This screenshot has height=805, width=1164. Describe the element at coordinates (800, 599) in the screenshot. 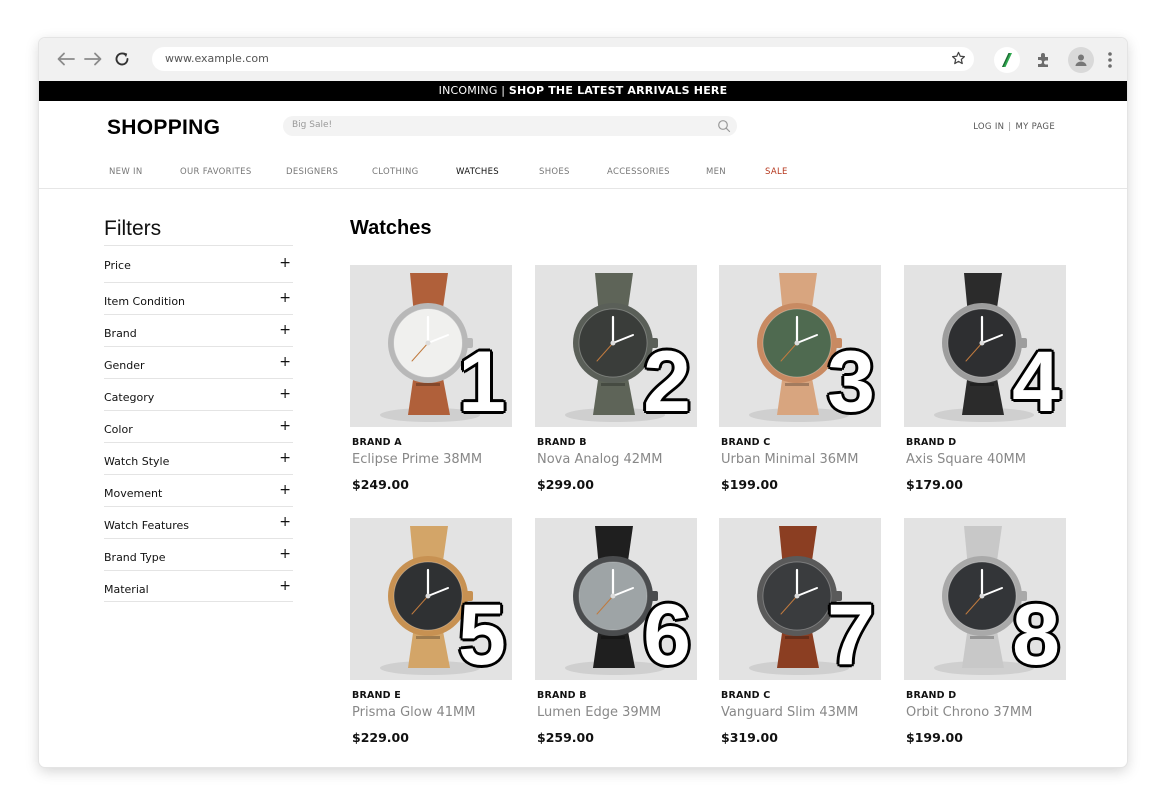

I see `product-image: 7` at that location.